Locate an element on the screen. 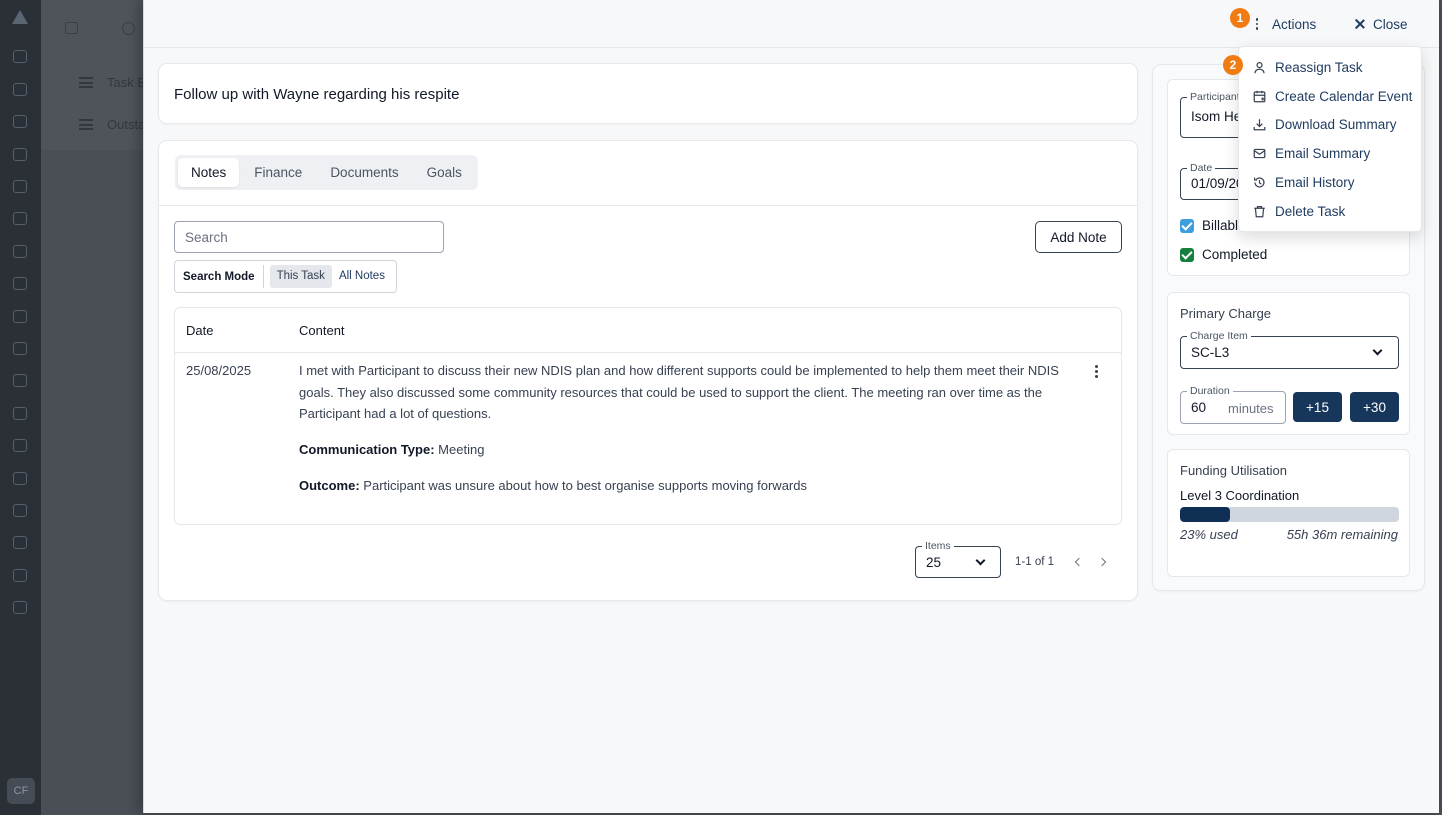 This screenshot has width=1442, height=815. step-badge-1: 1 is located at coordinates (1240, 18).